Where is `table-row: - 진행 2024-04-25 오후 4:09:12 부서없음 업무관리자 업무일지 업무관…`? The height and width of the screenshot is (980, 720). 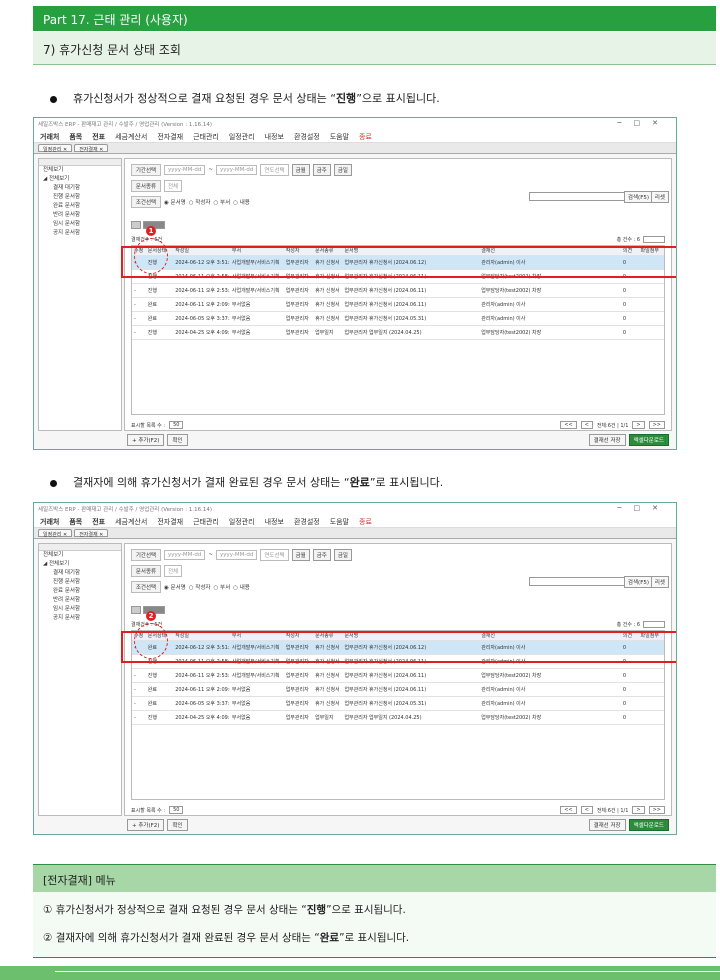
table-row: - 진행 2024-04-25 오후 4:09:12 부서없음 업무관리자 업무일지 업무관… is located at coordinates (398, 718).